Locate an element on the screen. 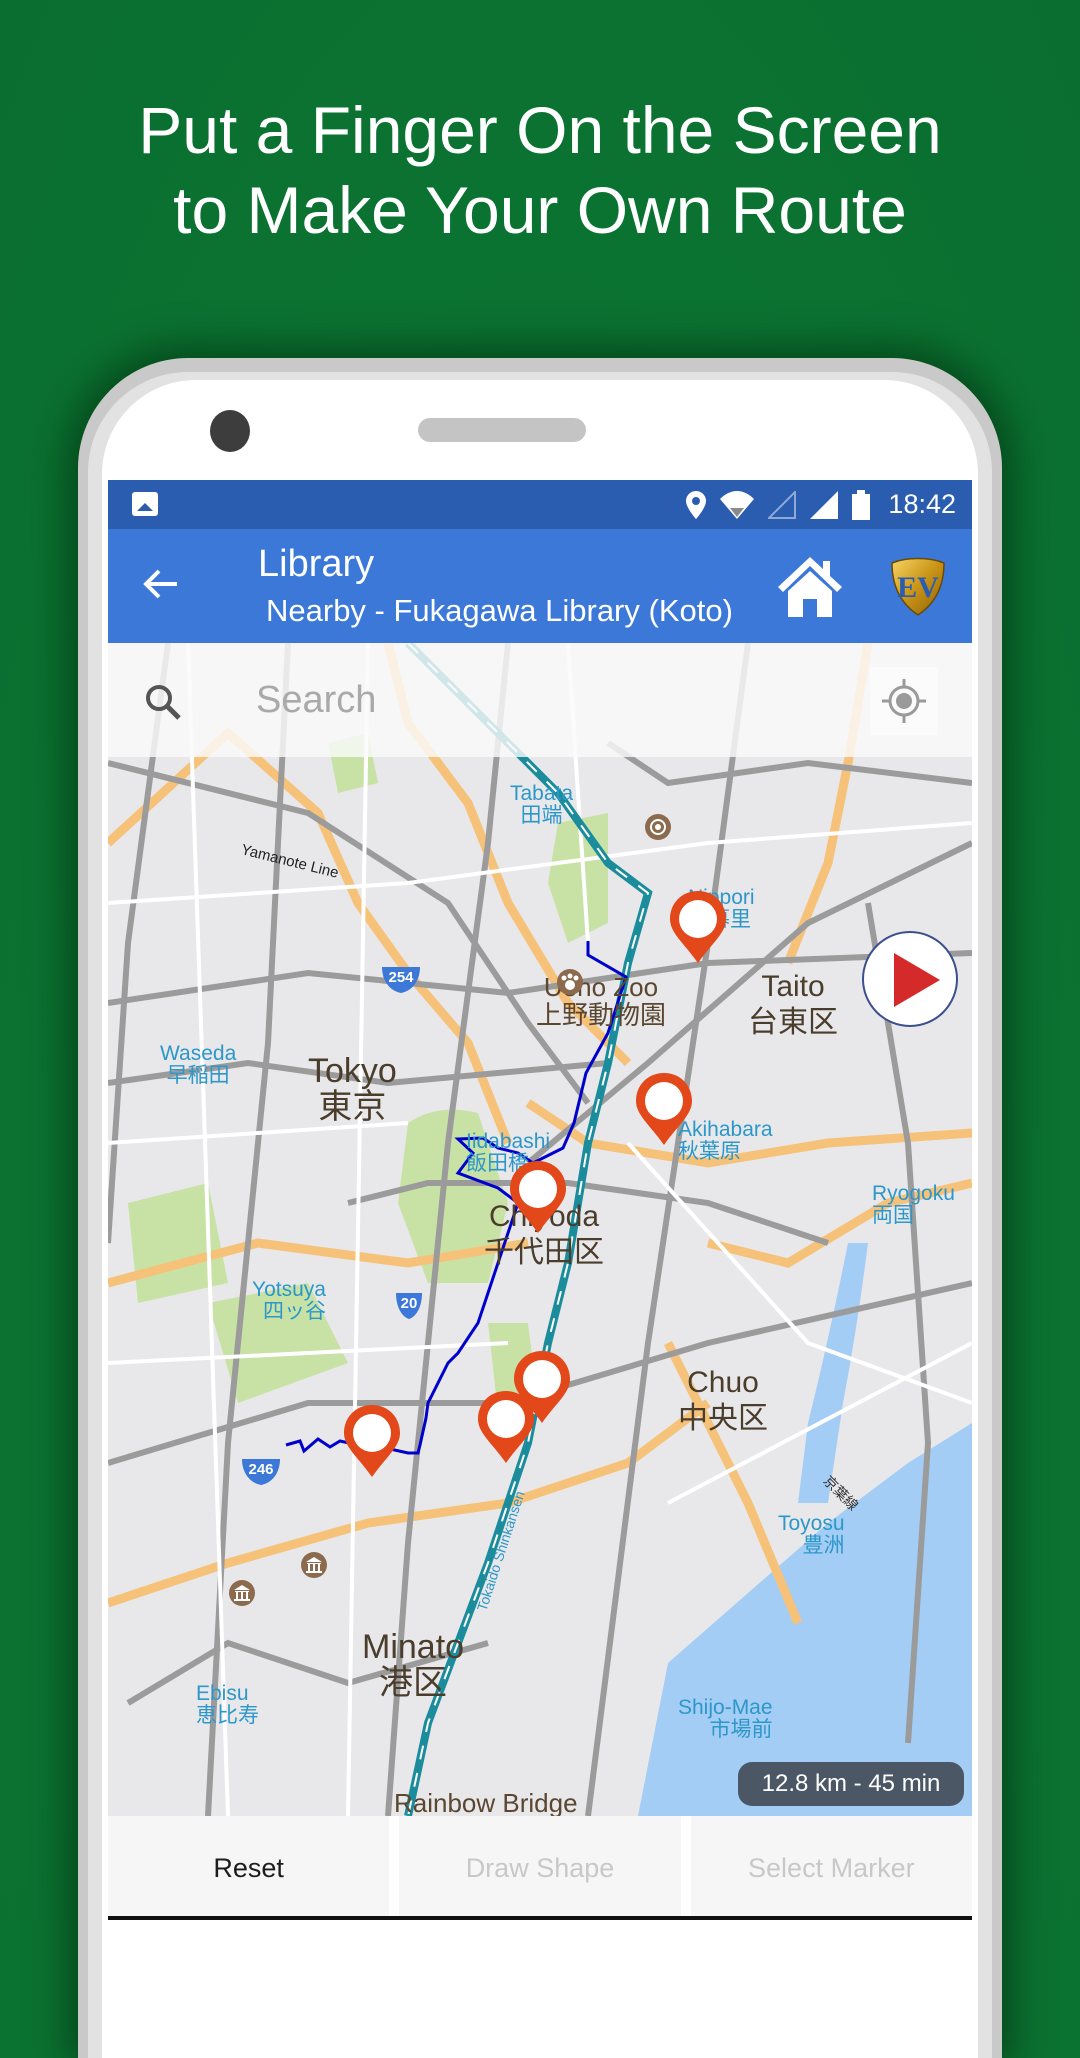  logo-text: EV is located at coordinates (918, 587).